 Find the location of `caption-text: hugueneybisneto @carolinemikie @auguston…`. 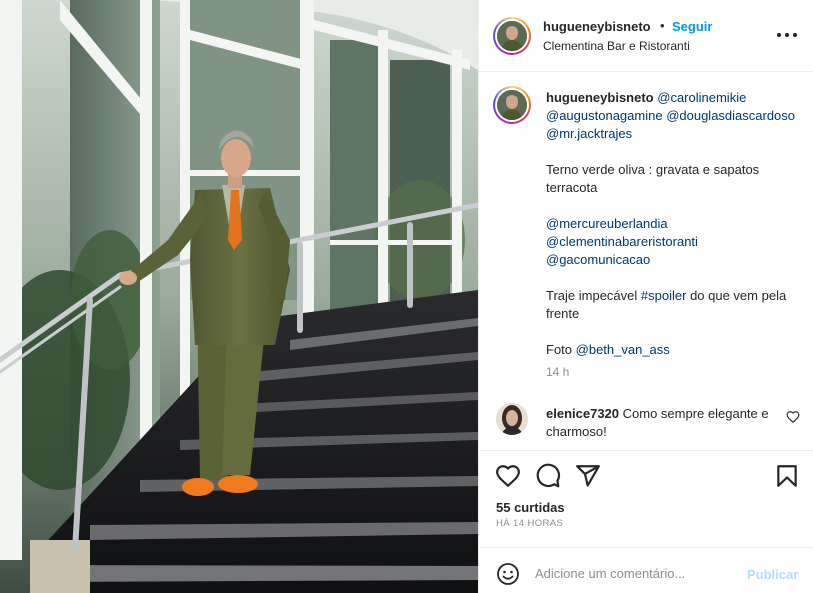

caption-text: hugueneybisneto @carolinemikie @auguston… is located at coordinates (673, 224).